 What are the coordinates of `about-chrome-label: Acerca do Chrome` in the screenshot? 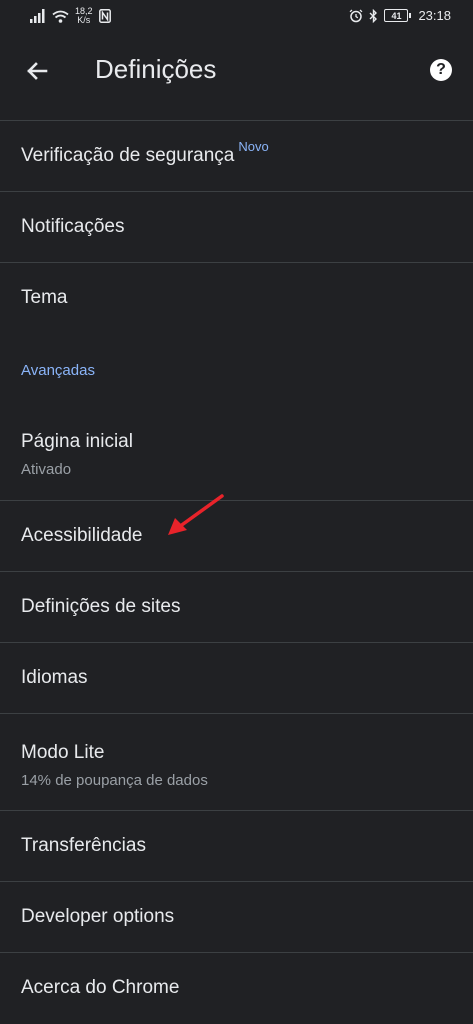 It's located at (100, 987).